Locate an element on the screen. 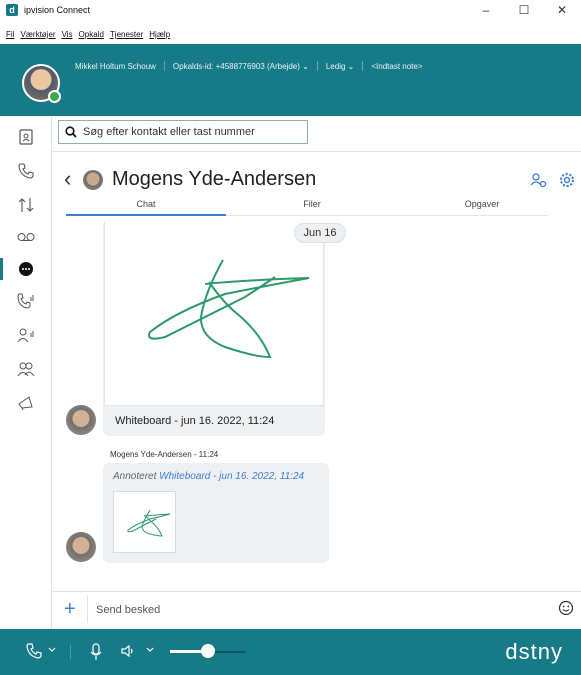 This screenshot has height=675, width=581. back-chevron-icon: ‹ is located at coordinates (67, 179).